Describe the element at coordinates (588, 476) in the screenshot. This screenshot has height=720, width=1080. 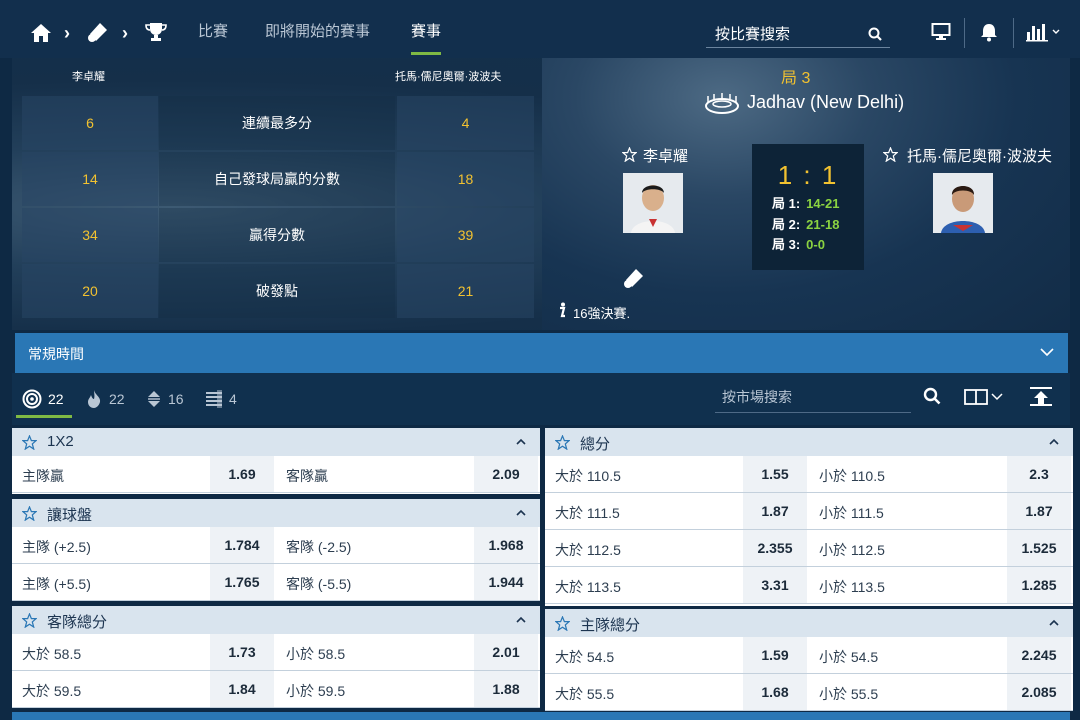
I see `outcome-label: 大於 110.5` at that location.